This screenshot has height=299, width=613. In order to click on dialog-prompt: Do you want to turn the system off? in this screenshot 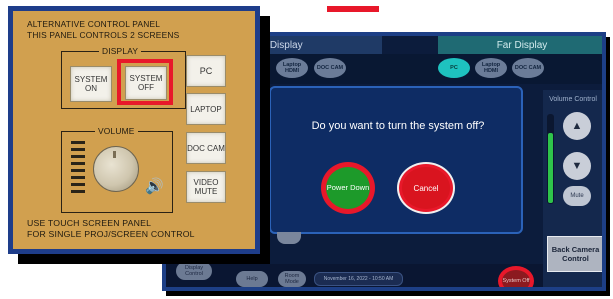, I will do `click(398, 126)`.